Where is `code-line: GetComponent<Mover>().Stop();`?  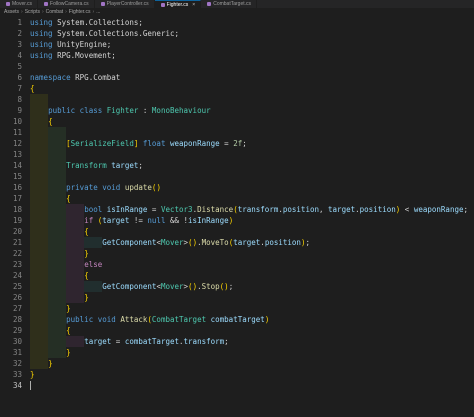
code-line: GetComponent<Mover>().Stop(); is located at coordinates (250, 286).